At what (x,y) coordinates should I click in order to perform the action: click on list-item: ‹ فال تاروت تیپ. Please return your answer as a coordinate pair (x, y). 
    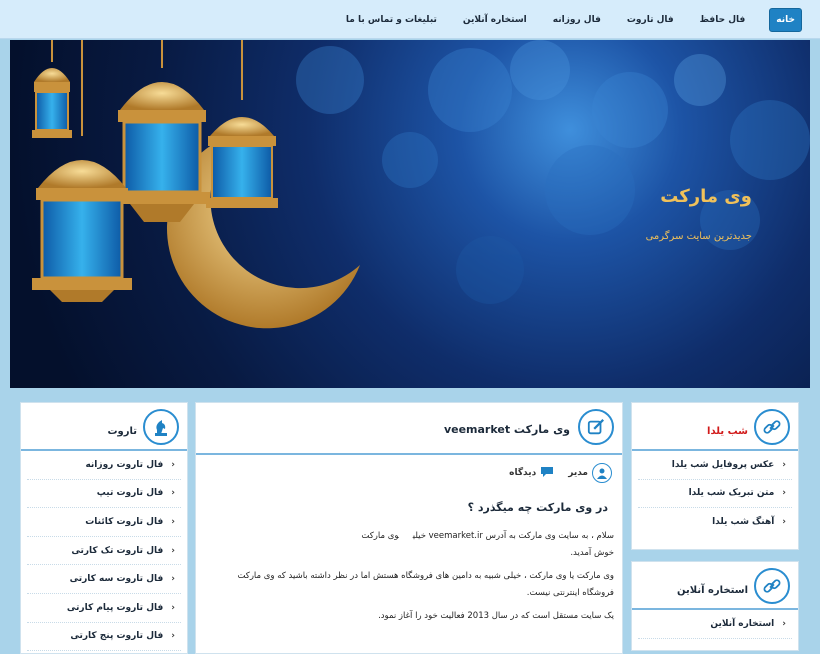
    Looking at the image, I should click on (104, 494).